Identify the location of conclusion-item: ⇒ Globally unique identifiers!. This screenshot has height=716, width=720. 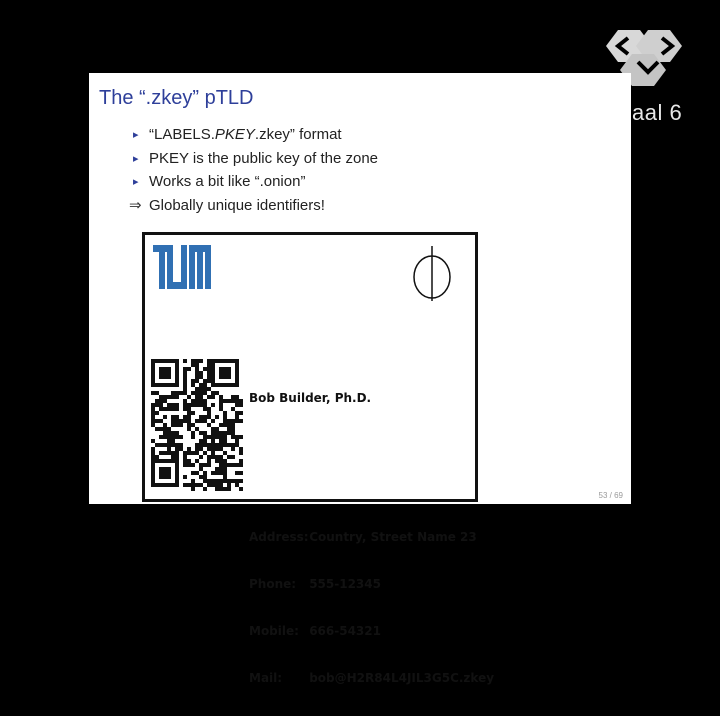
(248, 207).